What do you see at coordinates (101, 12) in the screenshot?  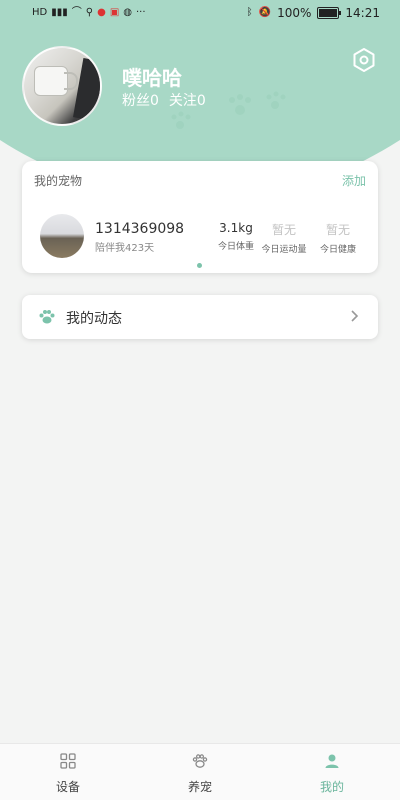 I see `weibo-icon: ●` at bounding box center [101, 12].